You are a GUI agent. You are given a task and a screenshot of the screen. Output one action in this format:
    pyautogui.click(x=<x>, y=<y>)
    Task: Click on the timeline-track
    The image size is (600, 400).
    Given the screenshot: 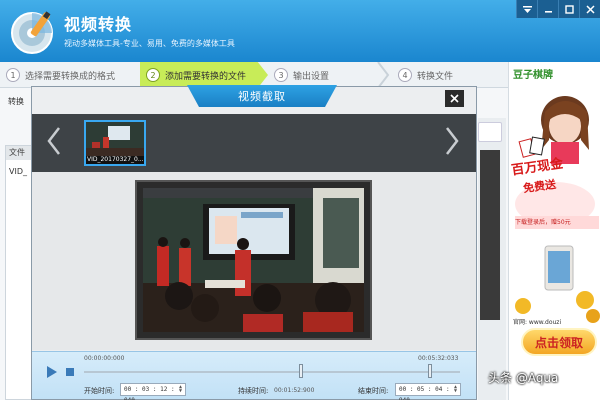 What is the action you would take?
    pyautogui.click(x=272, y=372)
    